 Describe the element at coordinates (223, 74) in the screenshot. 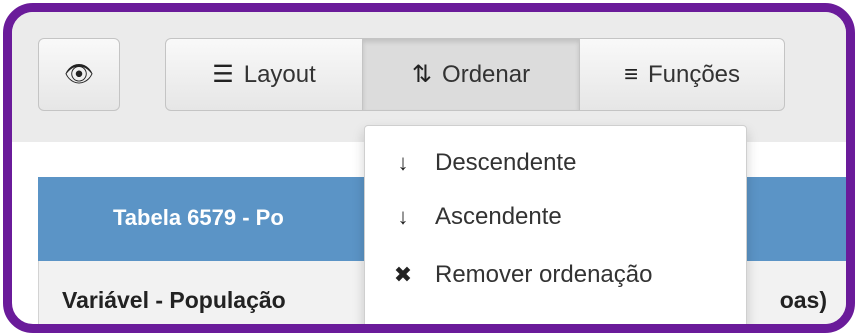

I see `list-icon: ☰` at that location.